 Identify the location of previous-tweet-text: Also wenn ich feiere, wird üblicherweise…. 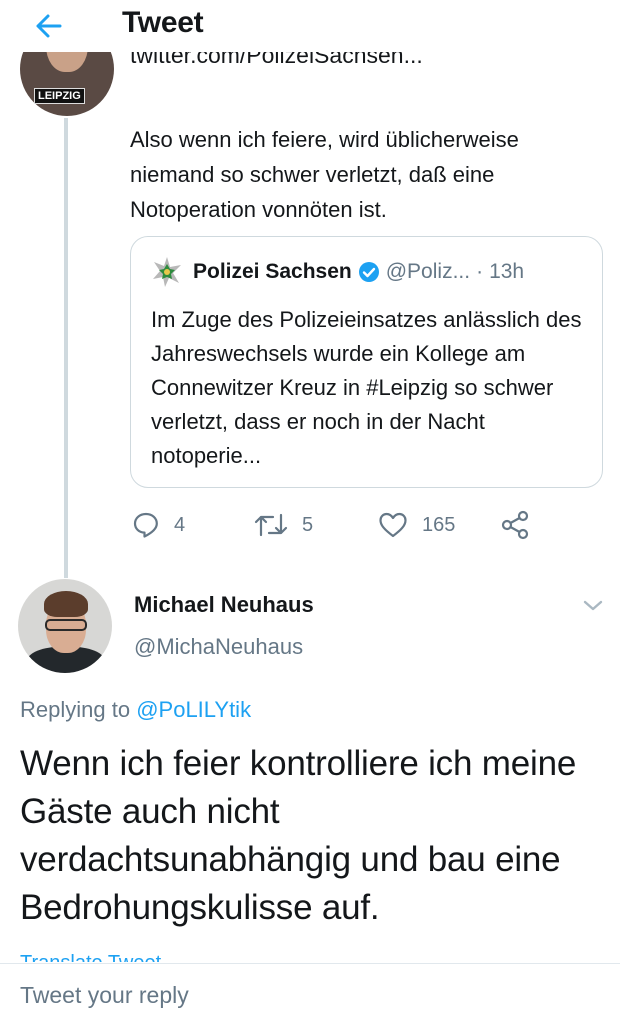
(324, 174).